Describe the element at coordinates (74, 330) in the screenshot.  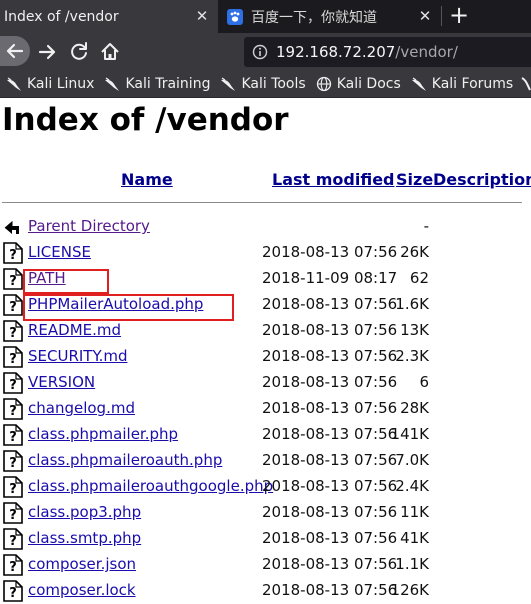
I see `file-link: README.md` at that location.